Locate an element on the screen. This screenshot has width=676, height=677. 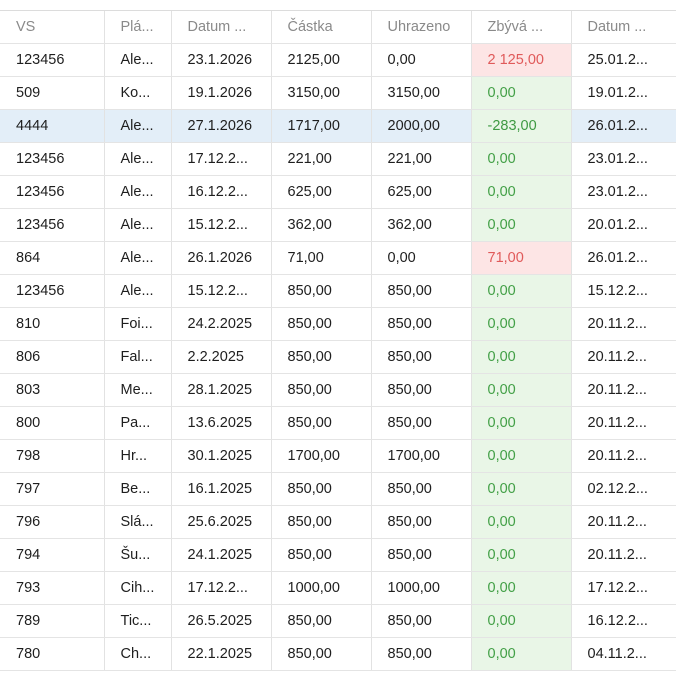
cell-castka: 1700,00 is located at coordinates (321, 456).